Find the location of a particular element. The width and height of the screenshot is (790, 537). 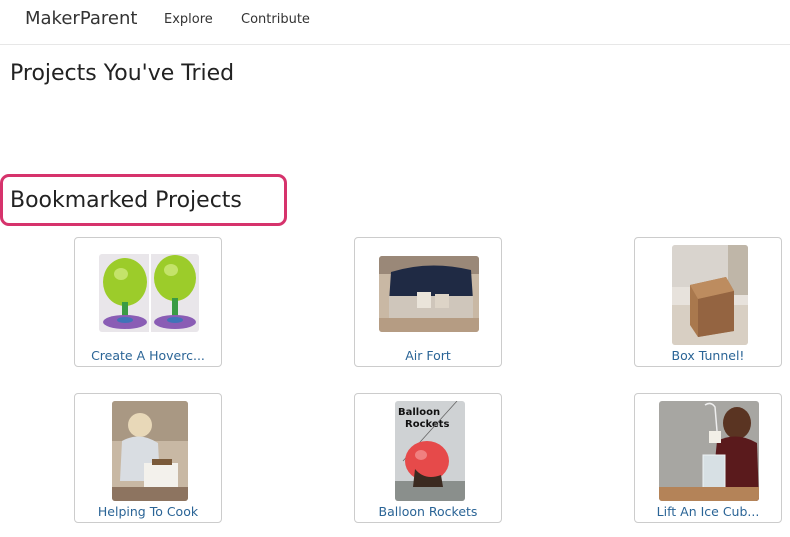

box-tunnel-thumbnail is located at coordinates (710, 295).